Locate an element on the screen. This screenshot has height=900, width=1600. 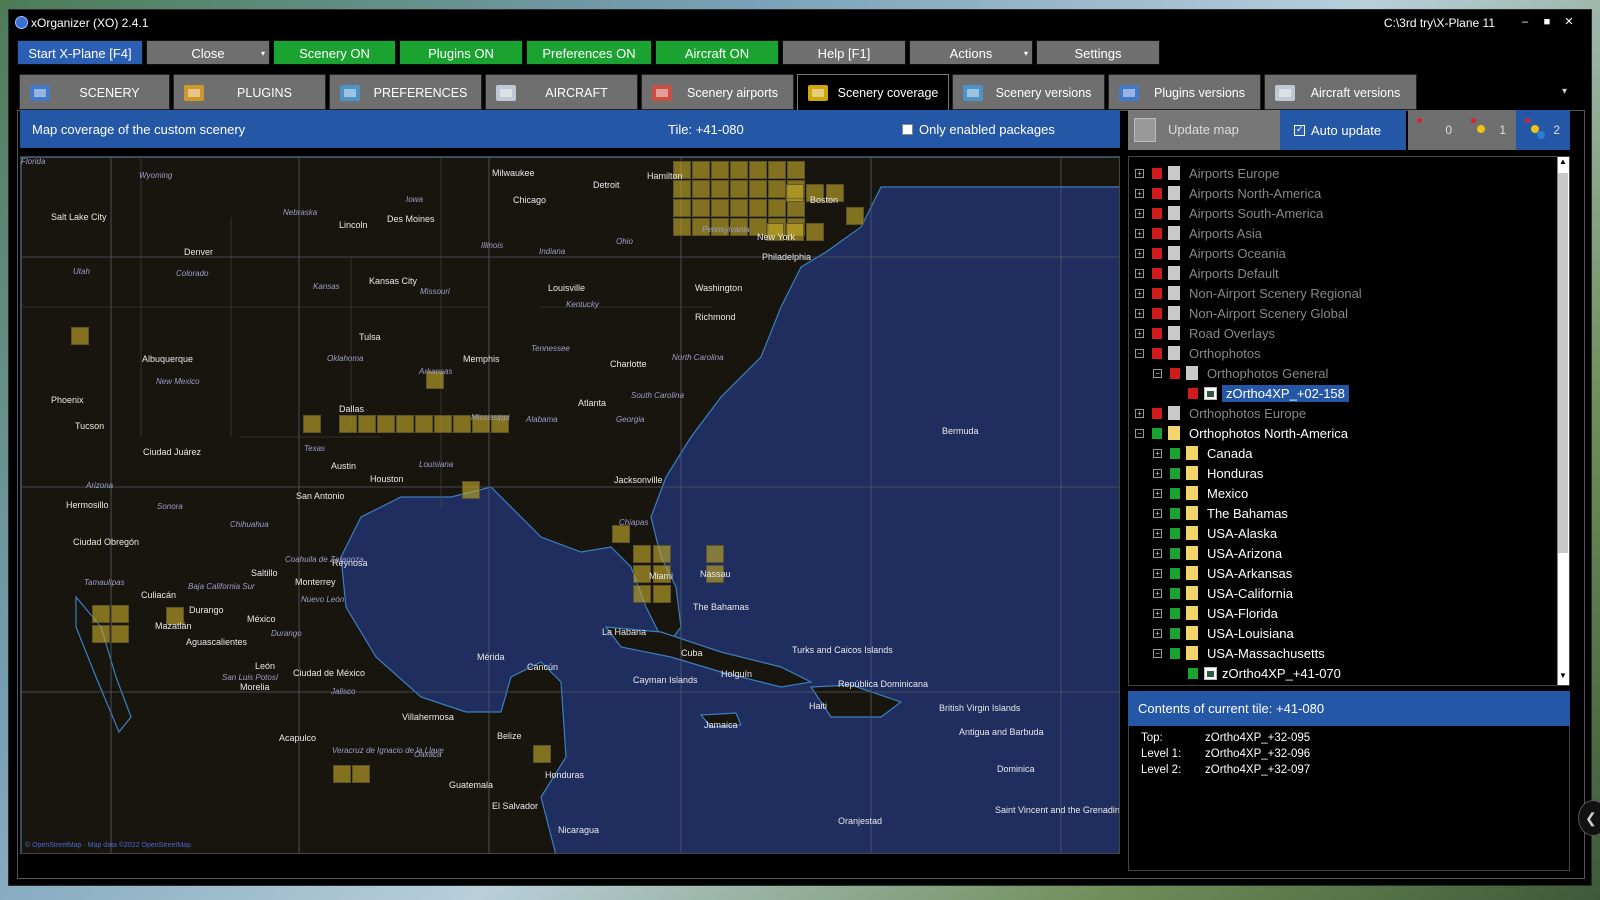
tree-item: + Airports Oceania is located at coordinates (1210, 253).